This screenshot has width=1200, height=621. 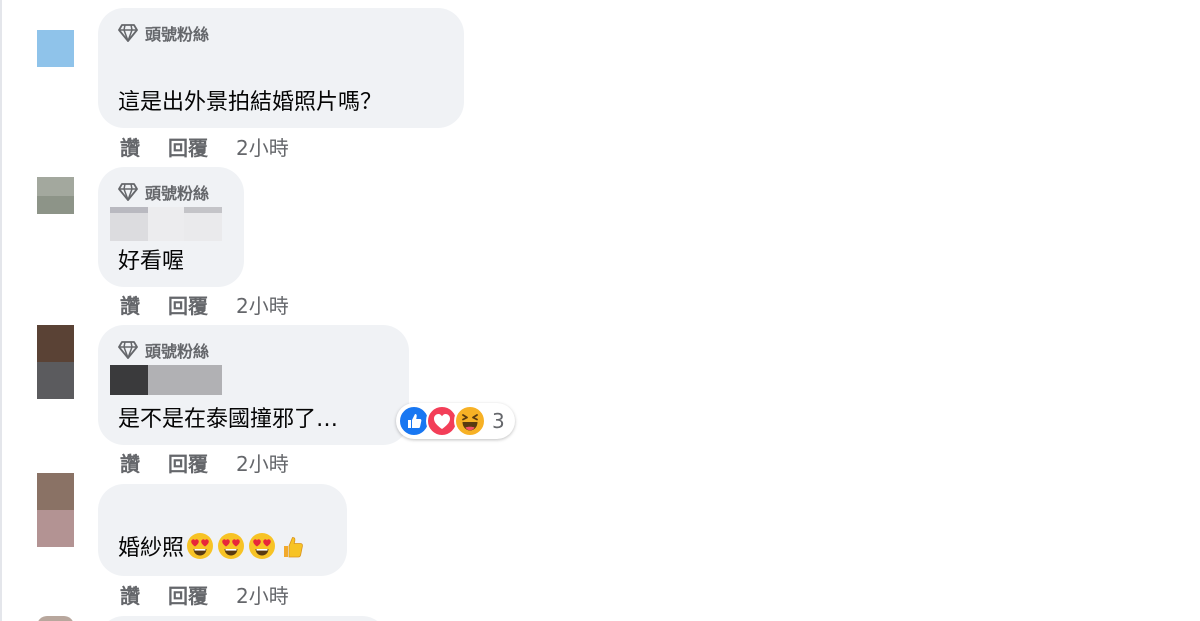 I want to click on comment-bubble: 頭號粉絲 好看喔, so click(x=171, y=227).